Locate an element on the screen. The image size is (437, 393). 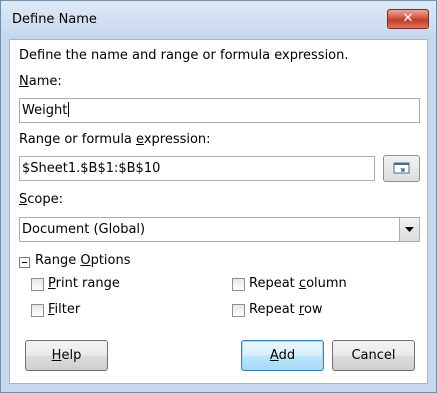
repeat-column-checkbox is located at coordinates (238, 284).